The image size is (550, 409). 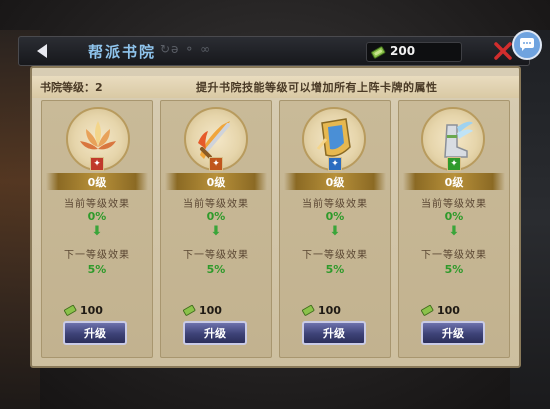 I want to click on chat-button, so click(x=527, y=45).